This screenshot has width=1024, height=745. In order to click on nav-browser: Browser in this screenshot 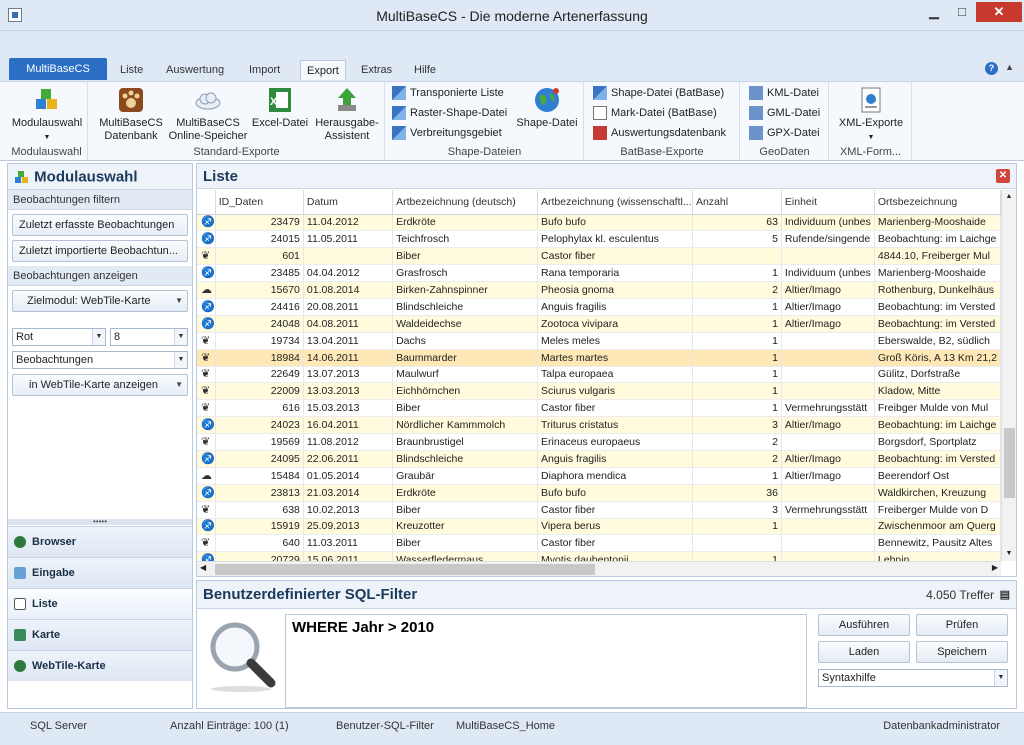, I will do `click(100, 541)`.